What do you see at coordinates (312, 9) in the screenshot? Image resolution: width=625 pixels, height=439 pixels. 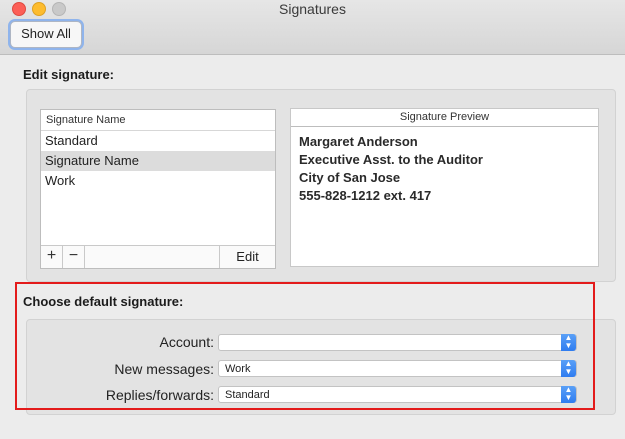 I see `window-title: Signatures` at bounding box center [312, 9].